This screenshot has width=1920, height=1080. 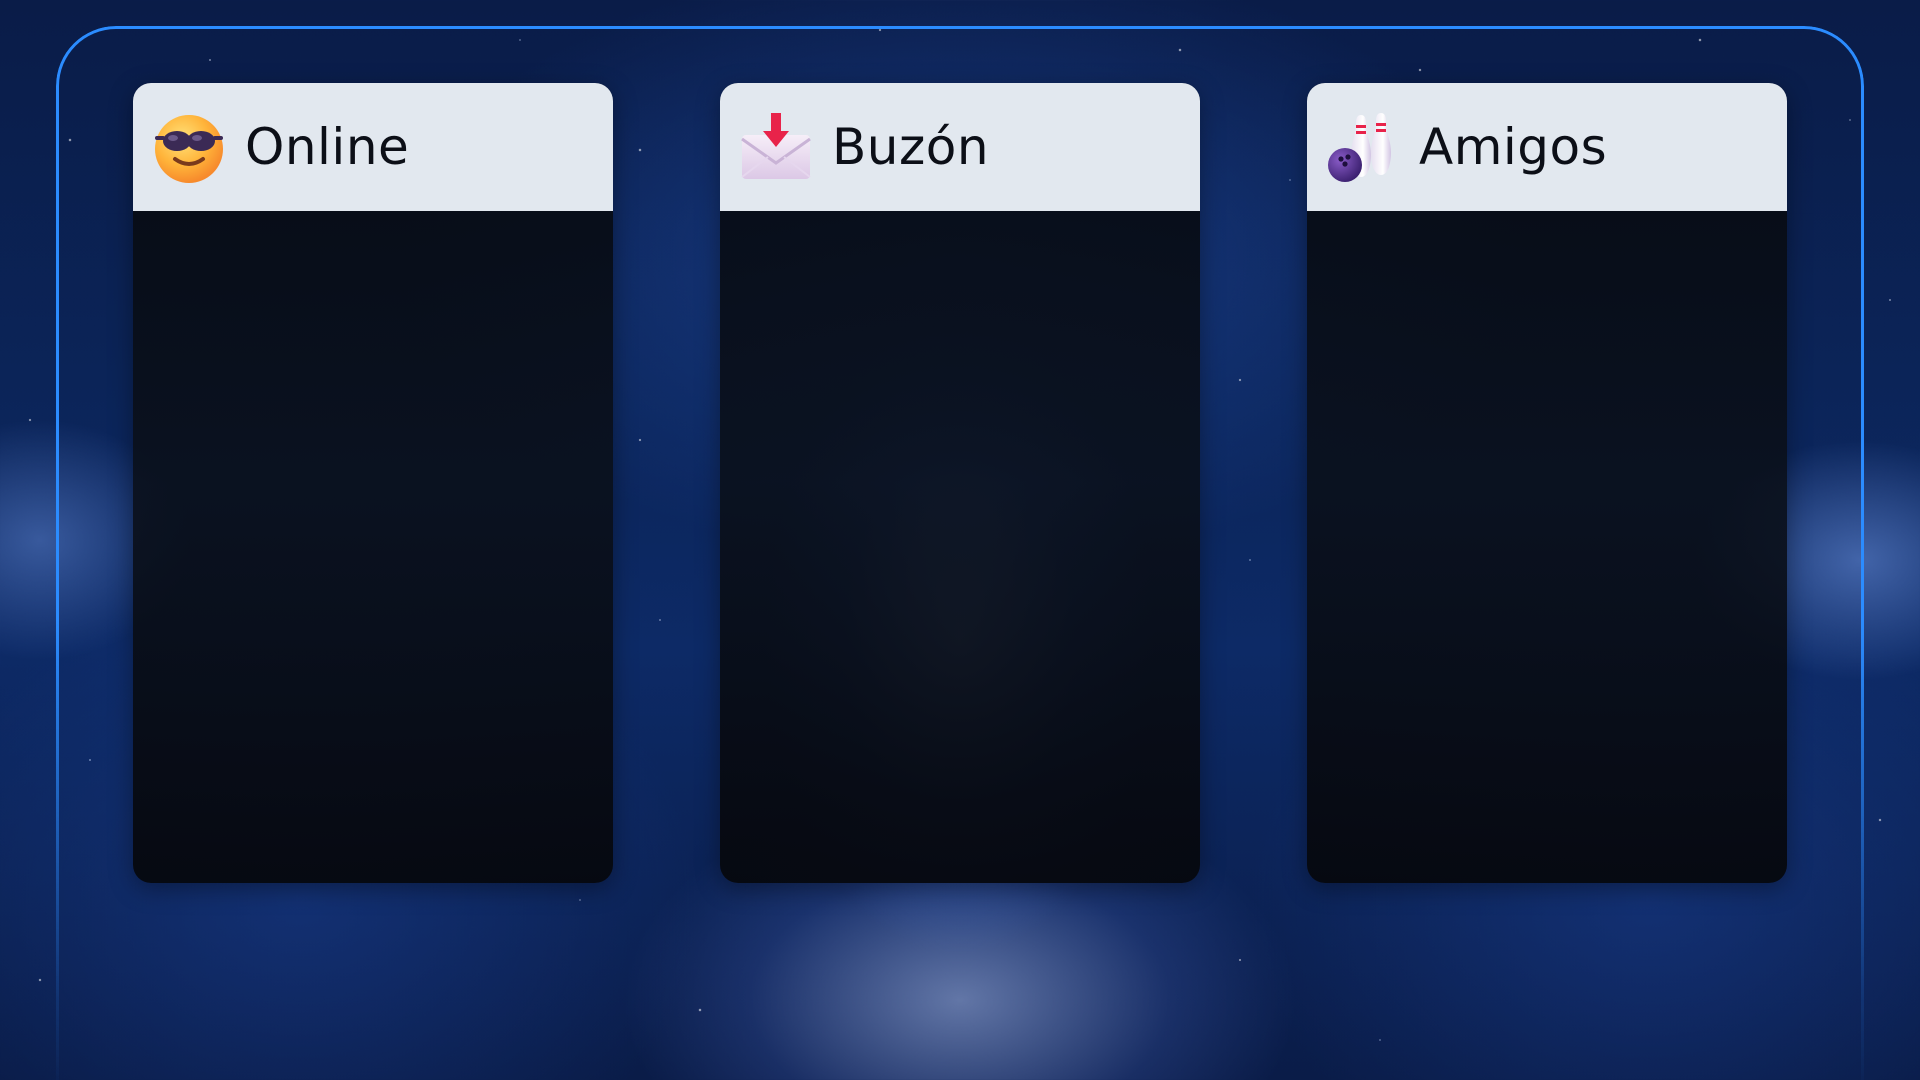 I want to click on friends-panel-header: Amigos, so click(x=1547, y=147).